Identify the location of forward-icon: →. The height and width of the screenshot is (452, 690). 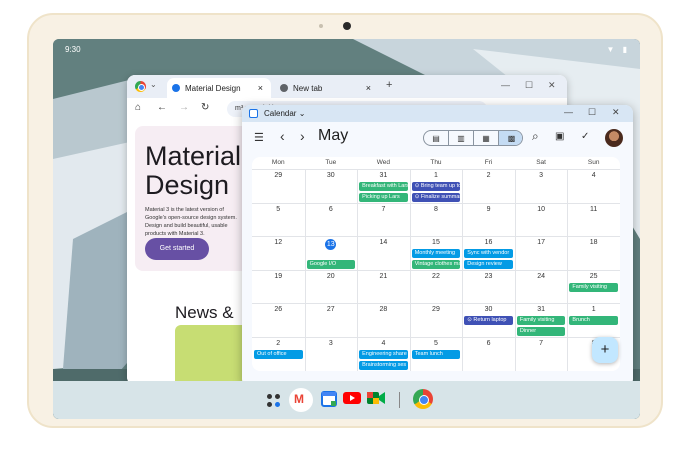
(184, 107).